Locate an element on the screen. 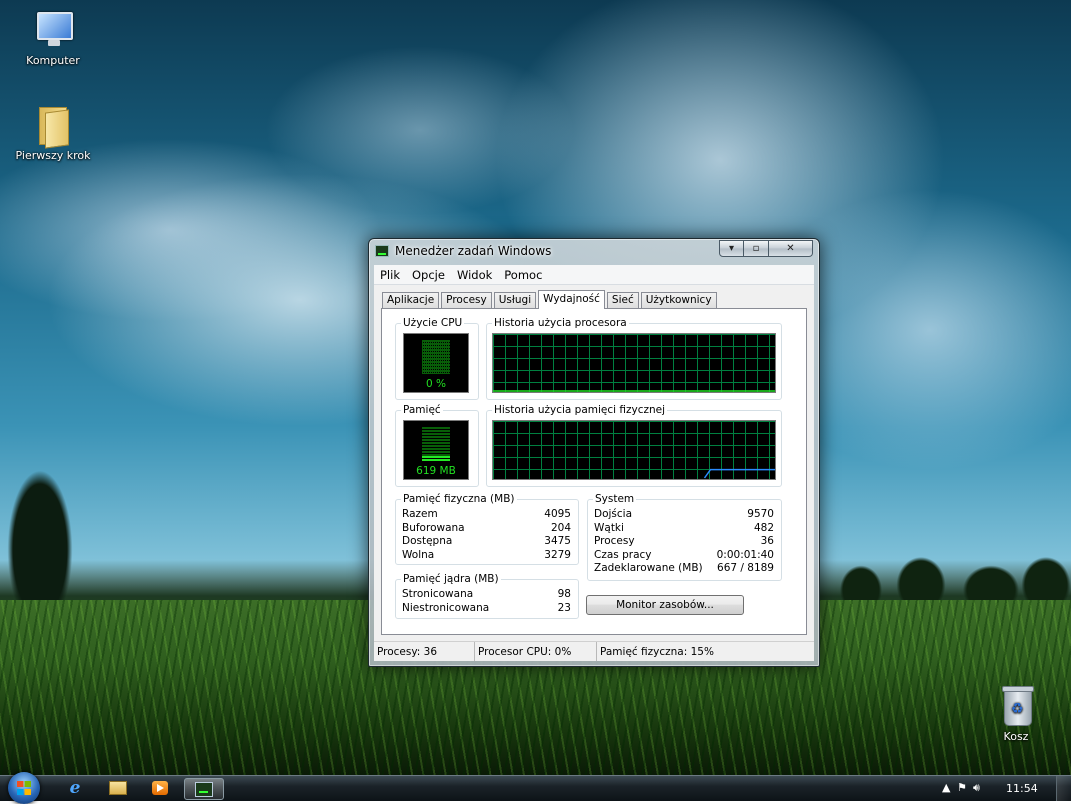 The width and height of the screenshot is (1071, 804). show-desktop-button is located at coordinates (1063, 788).